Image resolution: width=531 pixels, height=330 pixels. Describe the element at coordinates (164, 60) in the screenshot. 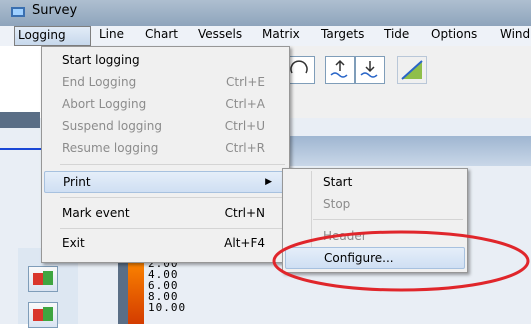

I see `menu-item-start-logging: Start logging` at that location.